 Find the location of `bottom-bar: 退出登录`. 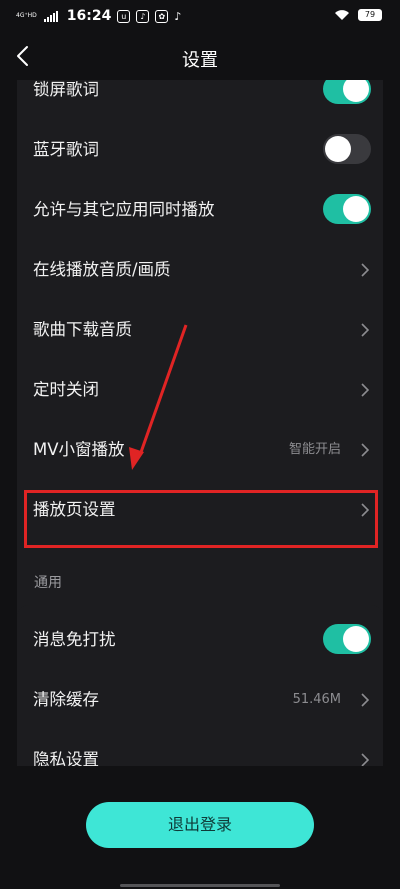

bottom-bar: 退出登录 is located at coordinates (200, 827).